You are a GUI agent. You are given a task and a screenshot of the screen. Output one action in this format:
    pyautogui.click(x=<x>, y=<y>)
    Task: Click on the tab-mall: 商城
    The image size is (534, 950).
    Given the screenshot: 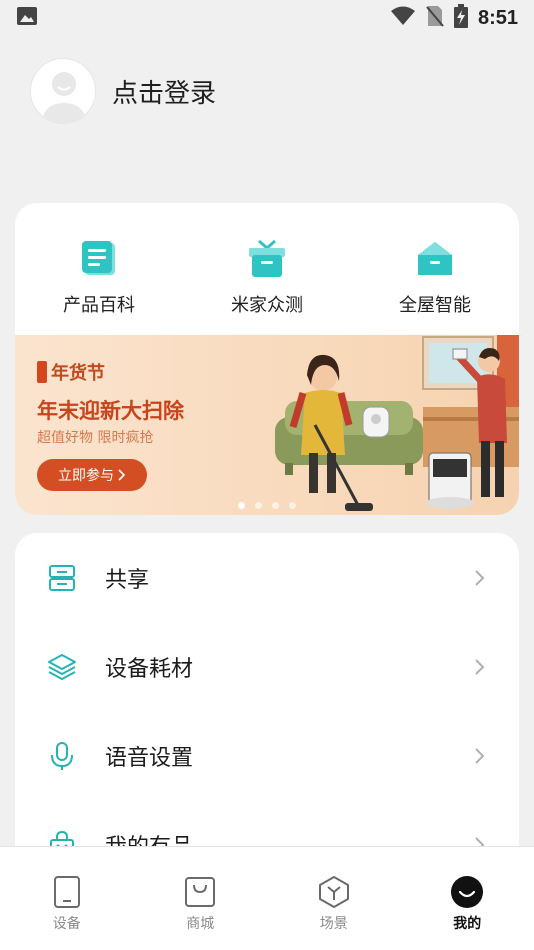 What is the action you would take?
    pyautogui.click(x=201, y=898)
    